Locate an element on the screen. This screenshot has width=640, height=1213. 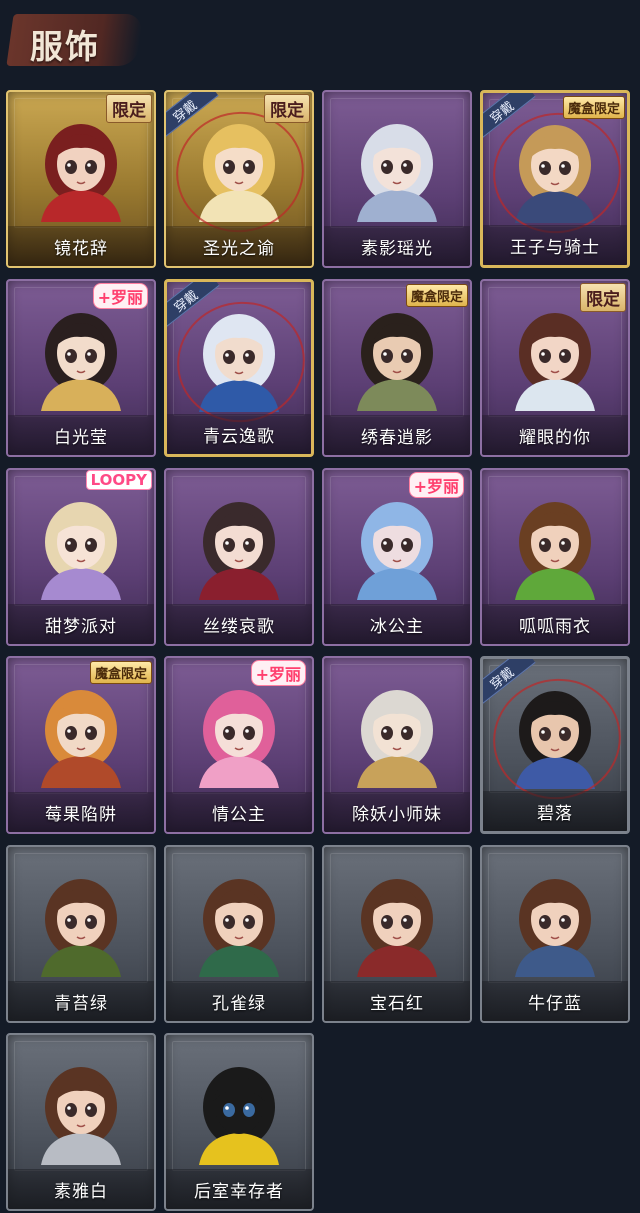
costume-label-bar: 甜梦派对 is located at coordinates (81, 624).